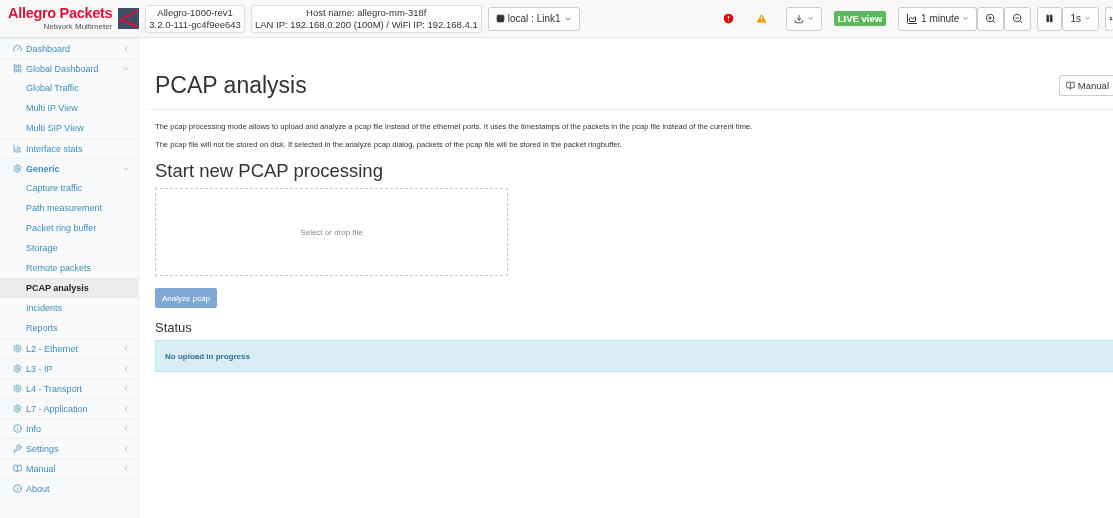 This screenshot has width=1113, height=518. Describe the element at coordinates (860, 18) in the screenshot. I see `live-view-badge: LIVE view` at that location.